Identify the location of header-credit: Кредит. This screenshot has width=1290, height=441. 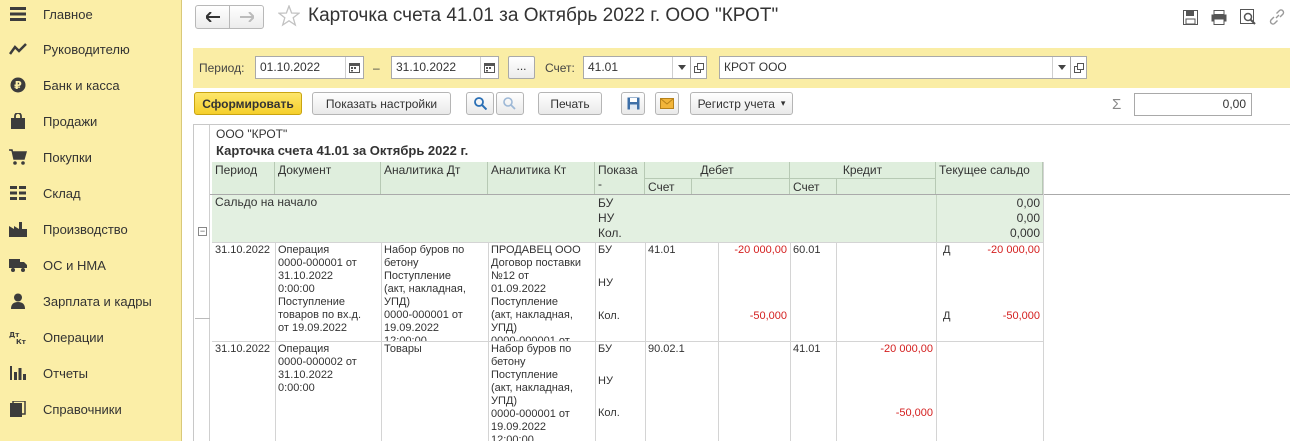
(863, 170).